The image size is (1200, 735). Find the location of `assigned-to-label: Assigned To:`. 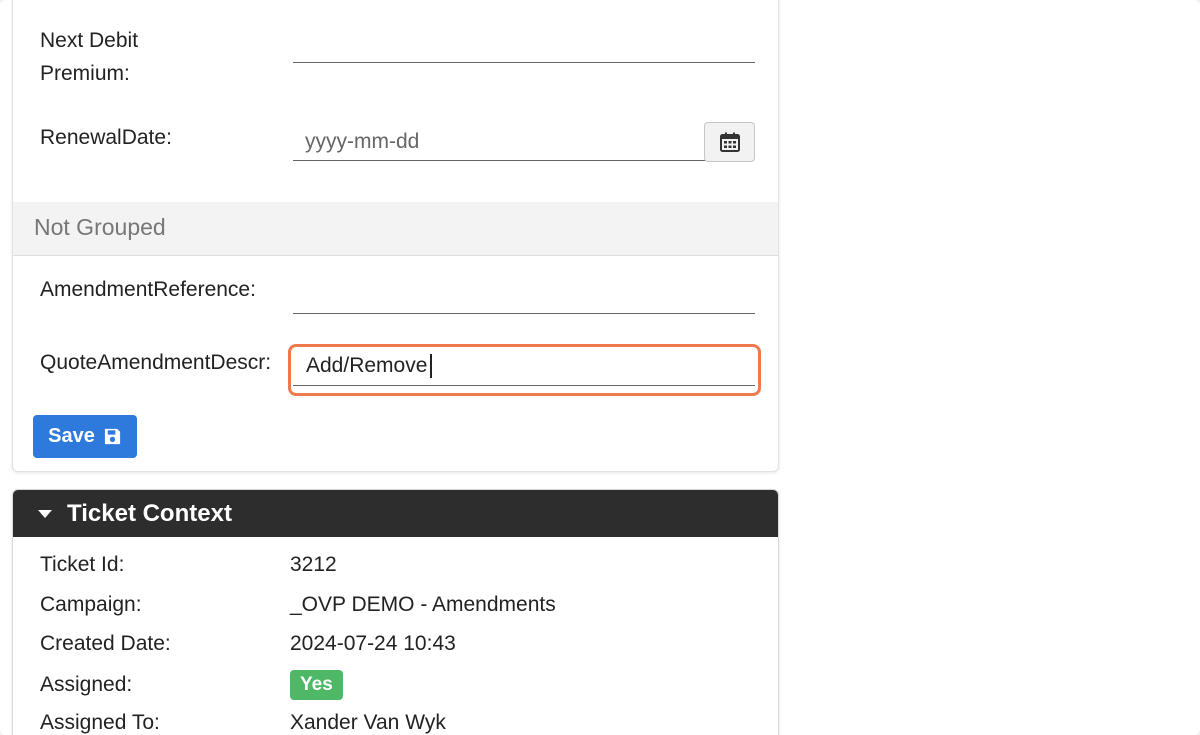

assigned-to-label: Assigned To: is located at coordinates (100, 722).